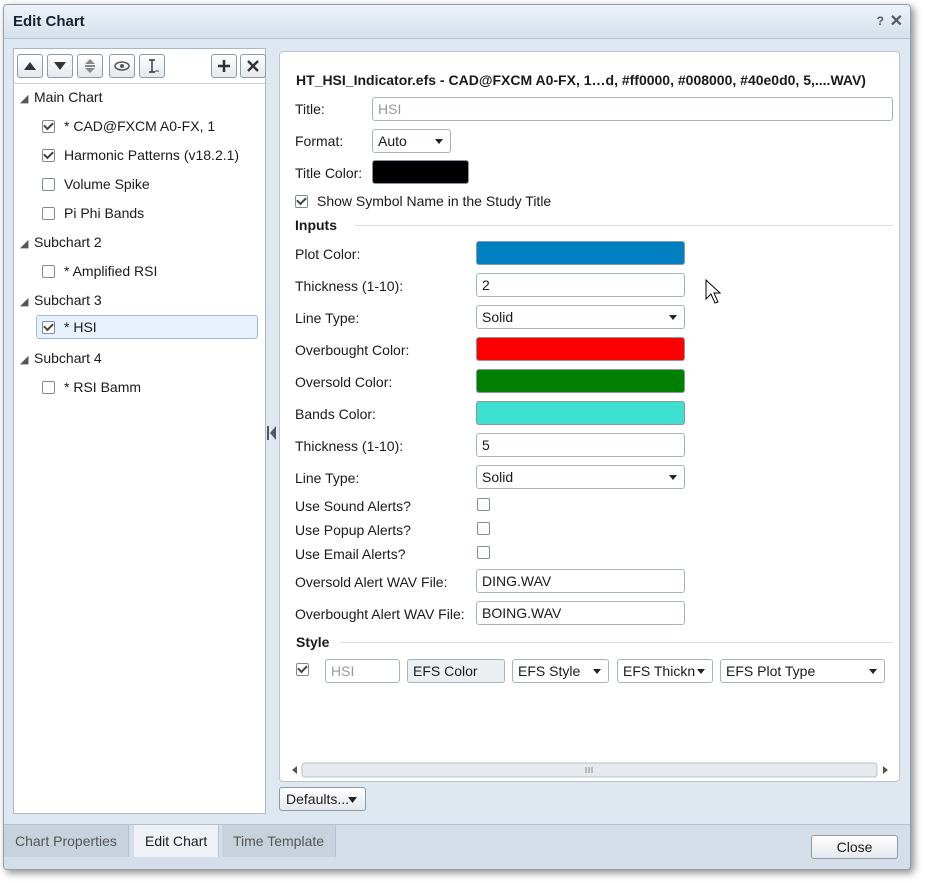 The height and width of the screenshot is (883, 925). Describe the element at coordinates (122, 66) in the screenshot. I see `eye-icon` at that location.